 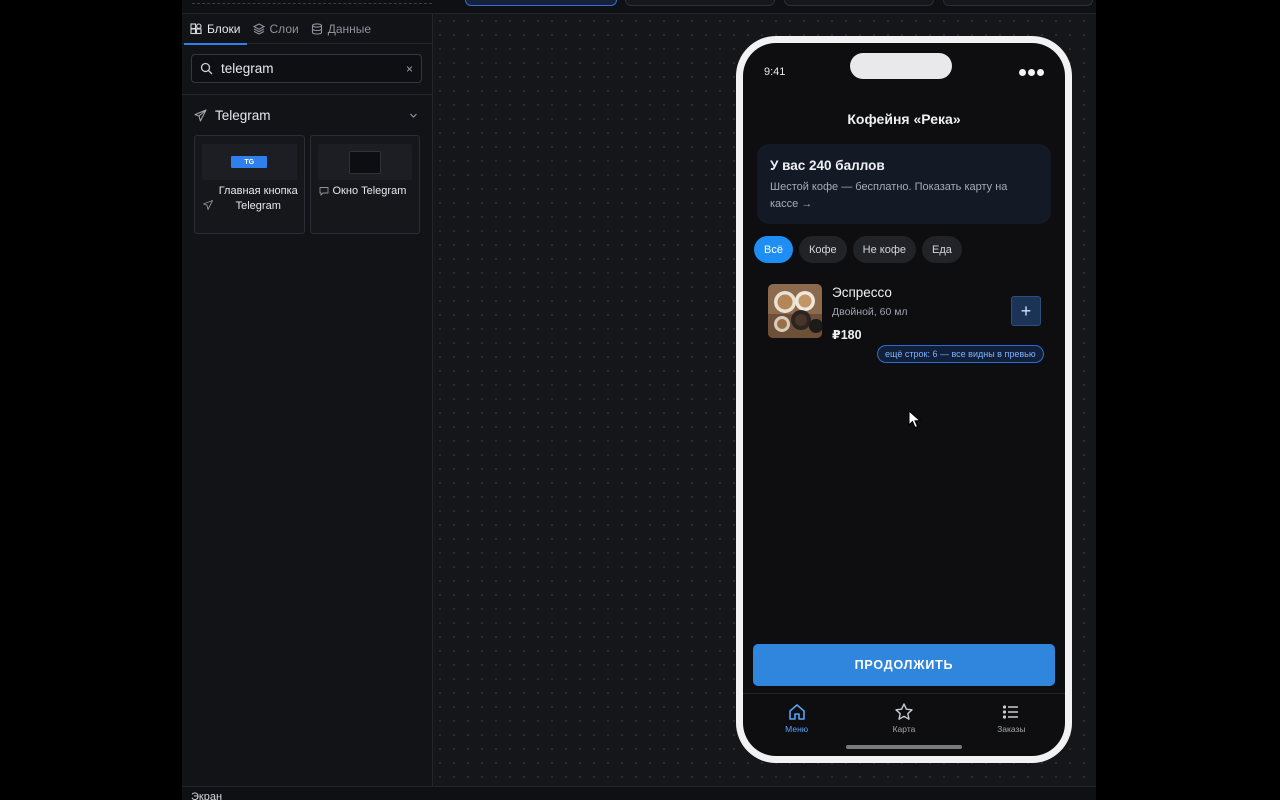 I want to click on tab-label: Меню, so click(x=797, y=729).